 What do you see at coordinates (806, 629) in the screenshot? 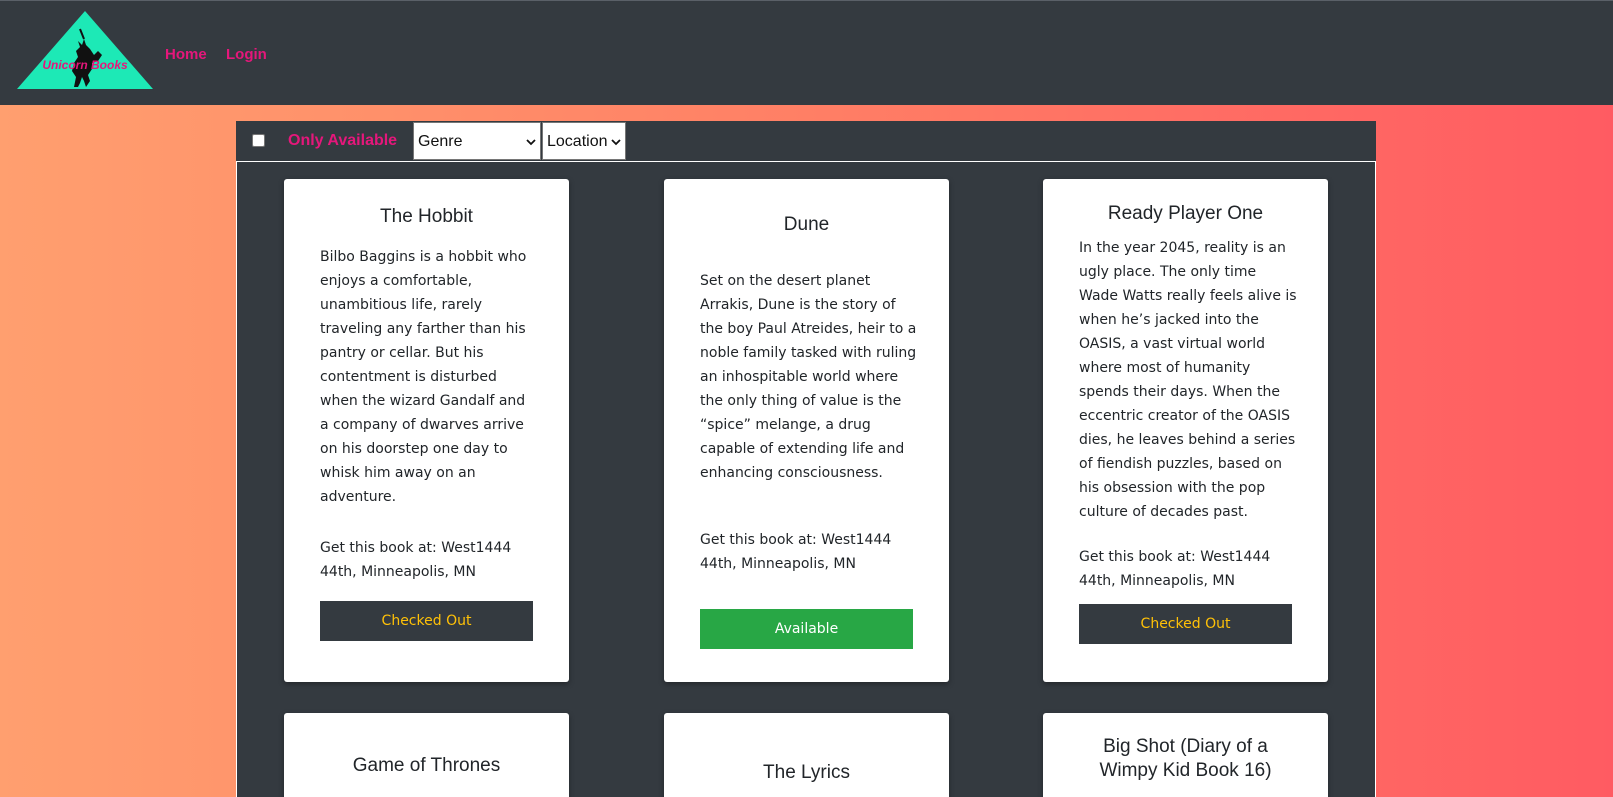
I see `available-button: Available` at bounding box center [806, 629].